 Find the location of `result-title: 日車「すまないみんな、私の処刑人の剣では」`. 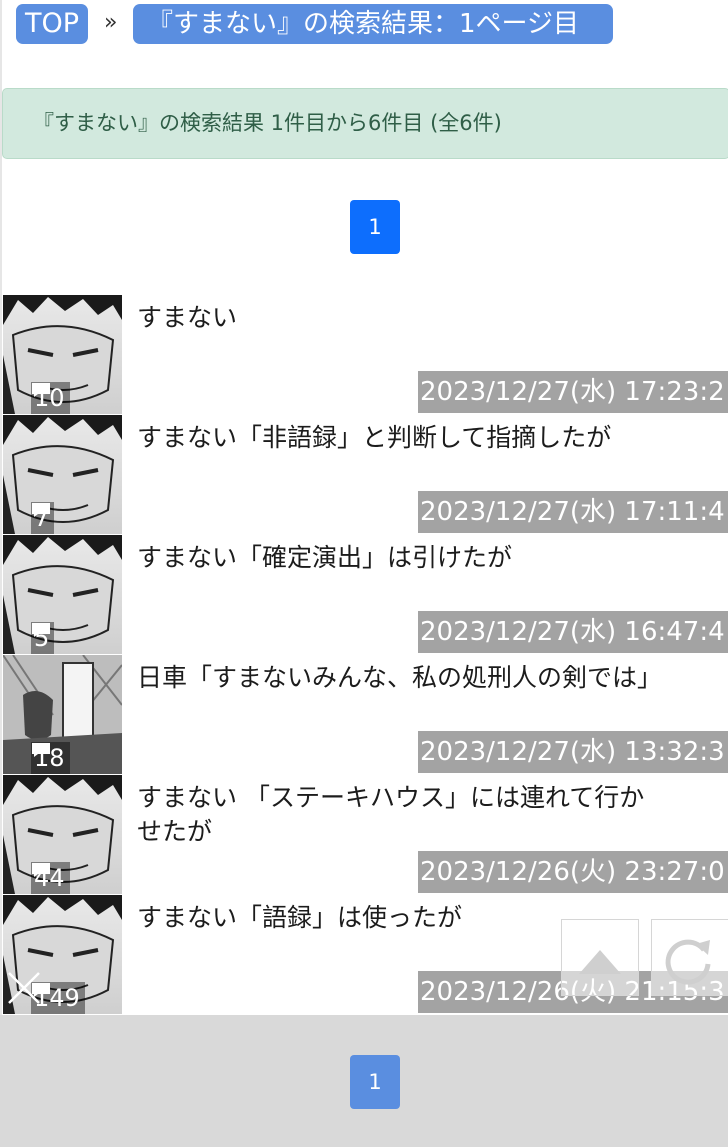

result-title: 日車「すまないみんな、私の処刑人の剣では」 is located at coordinates (399, 678).